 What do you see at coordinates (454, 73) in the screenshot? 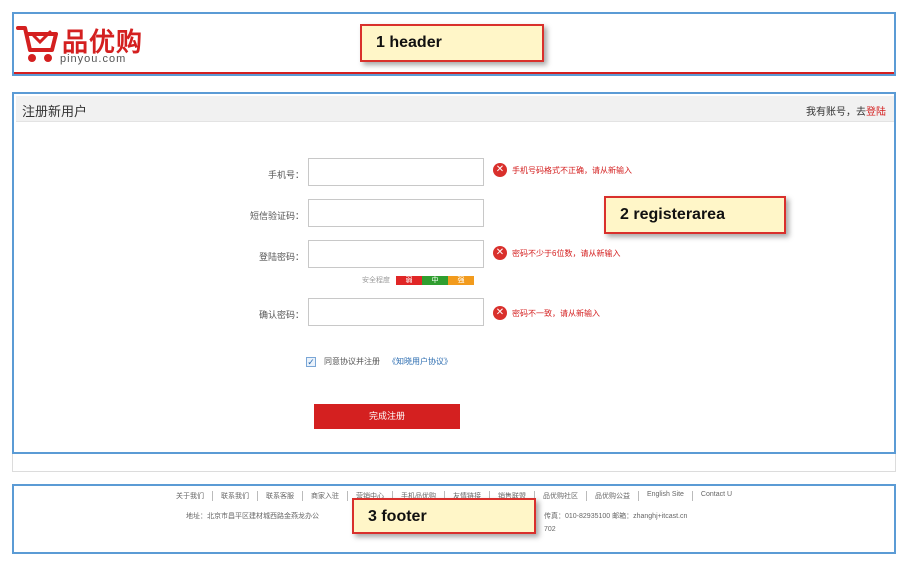
I see `header-divider` at bounding box center [454, 73].